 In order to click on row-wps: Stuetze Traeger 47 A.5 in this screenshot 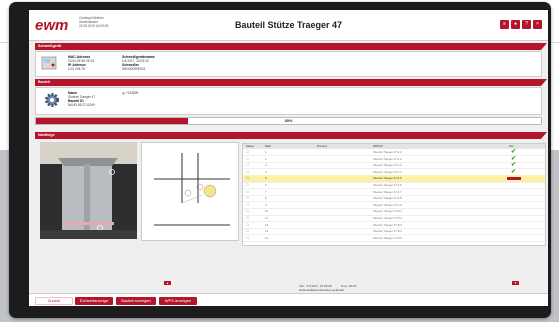, I will do `click(387, 178)`.